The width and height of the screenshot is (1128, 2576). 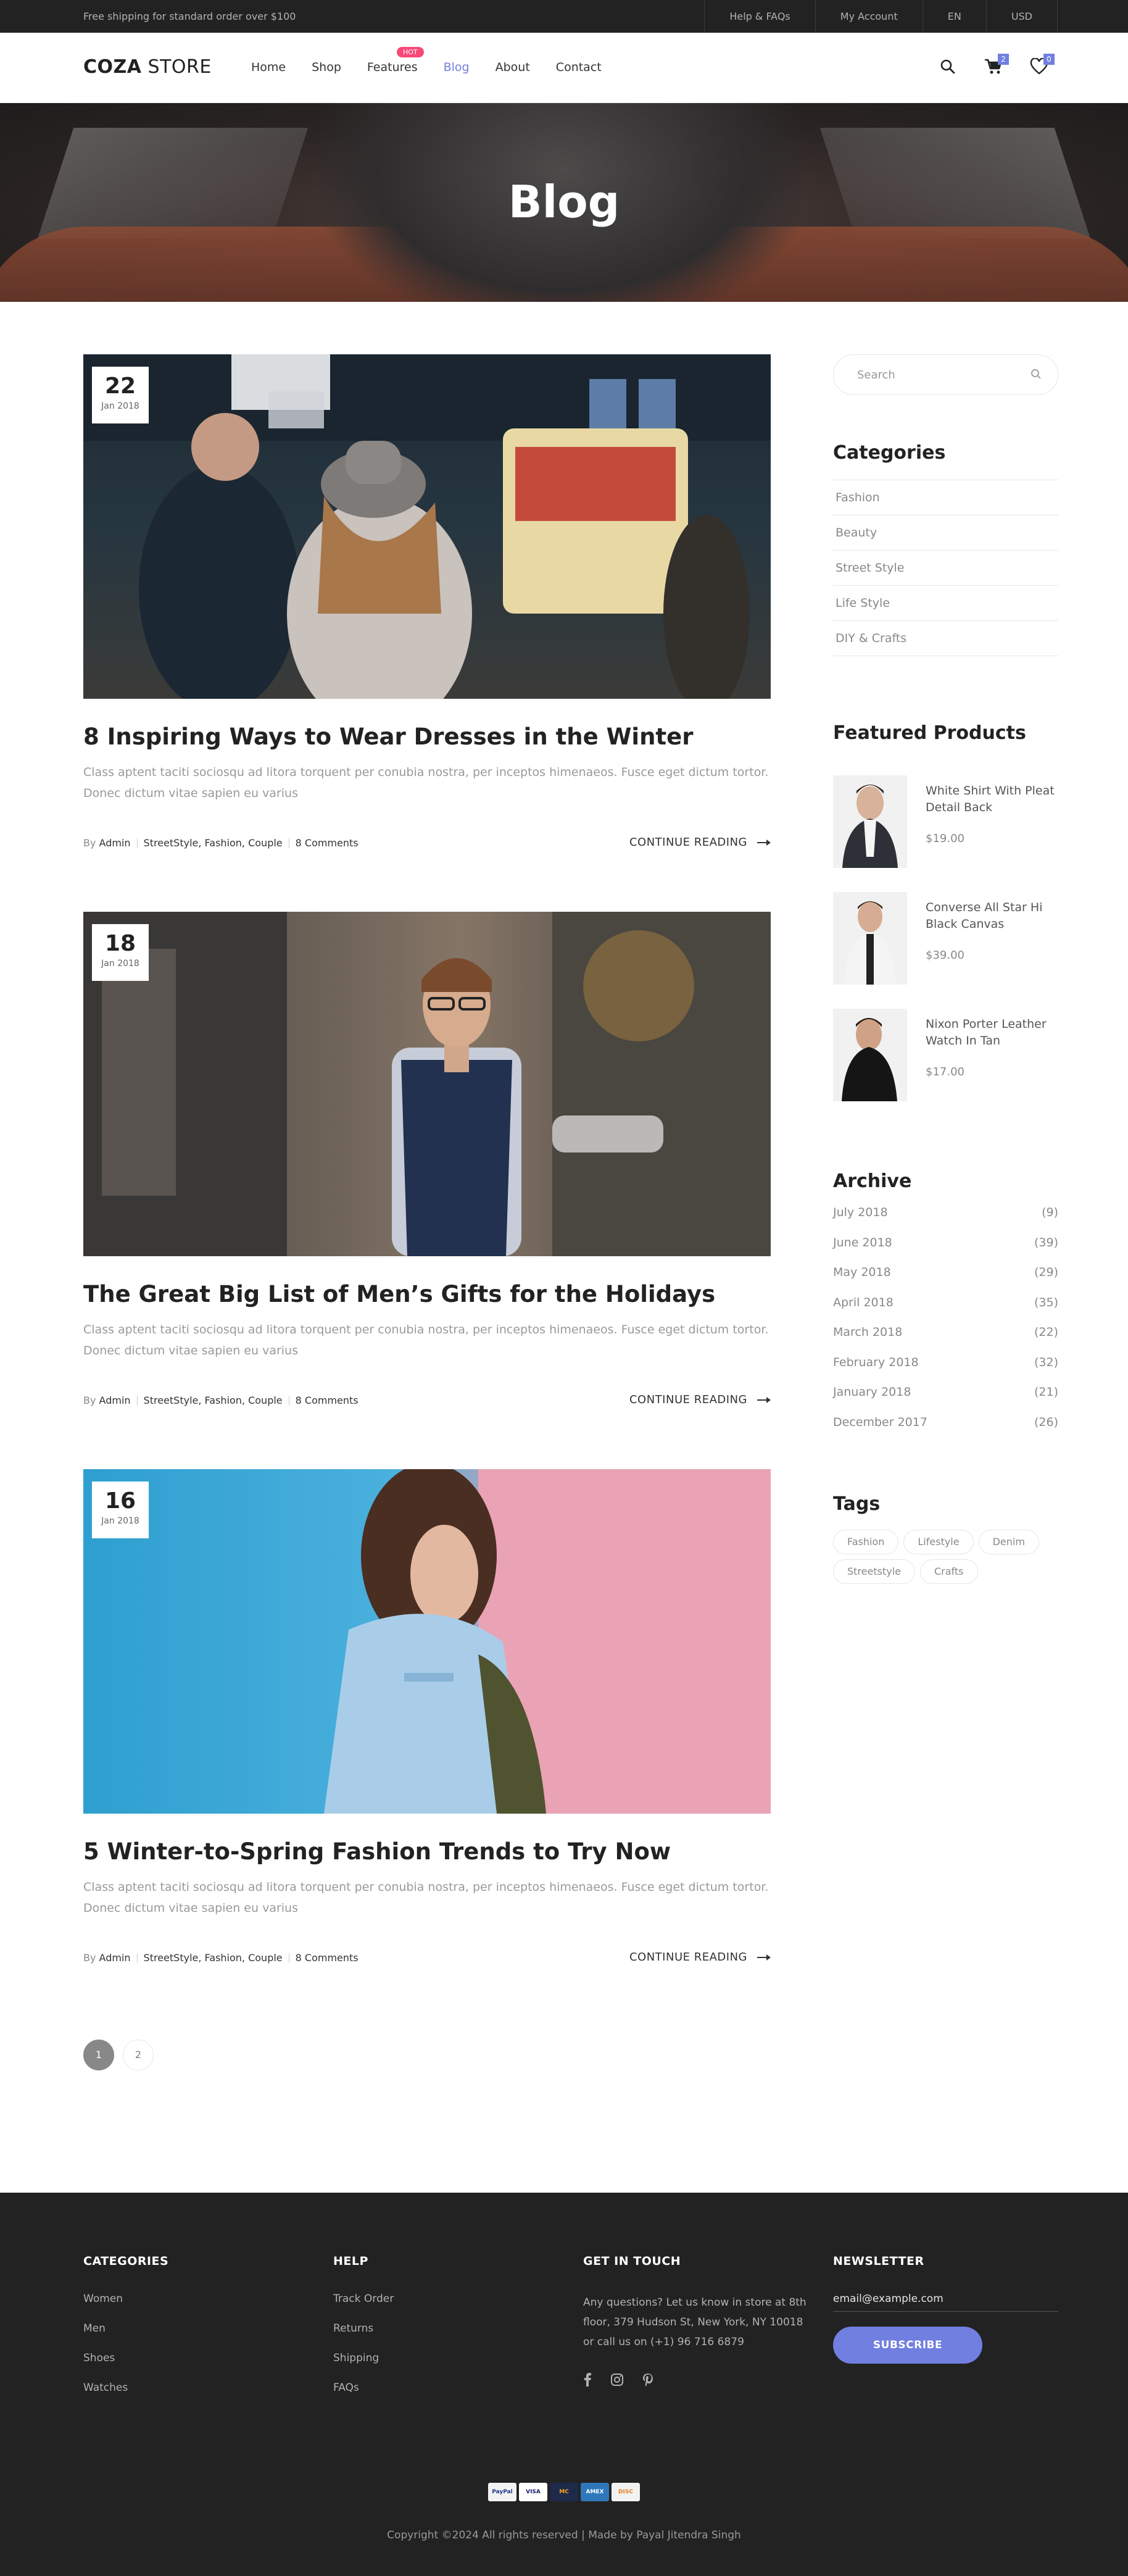 What do you see at coordinates (945, 838) in the screenshot?
I see `product-price: $19.00` at bounding box center [945, 838].